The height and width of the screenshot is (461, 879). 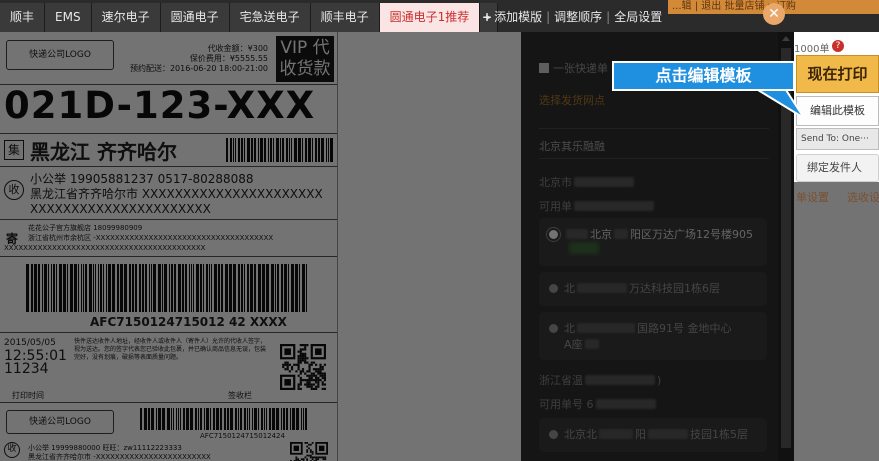 What do you see at coordinates (555, 182) in the screenshot?
I see `group-city-label: 北京市` at bounding box center [555, 182].